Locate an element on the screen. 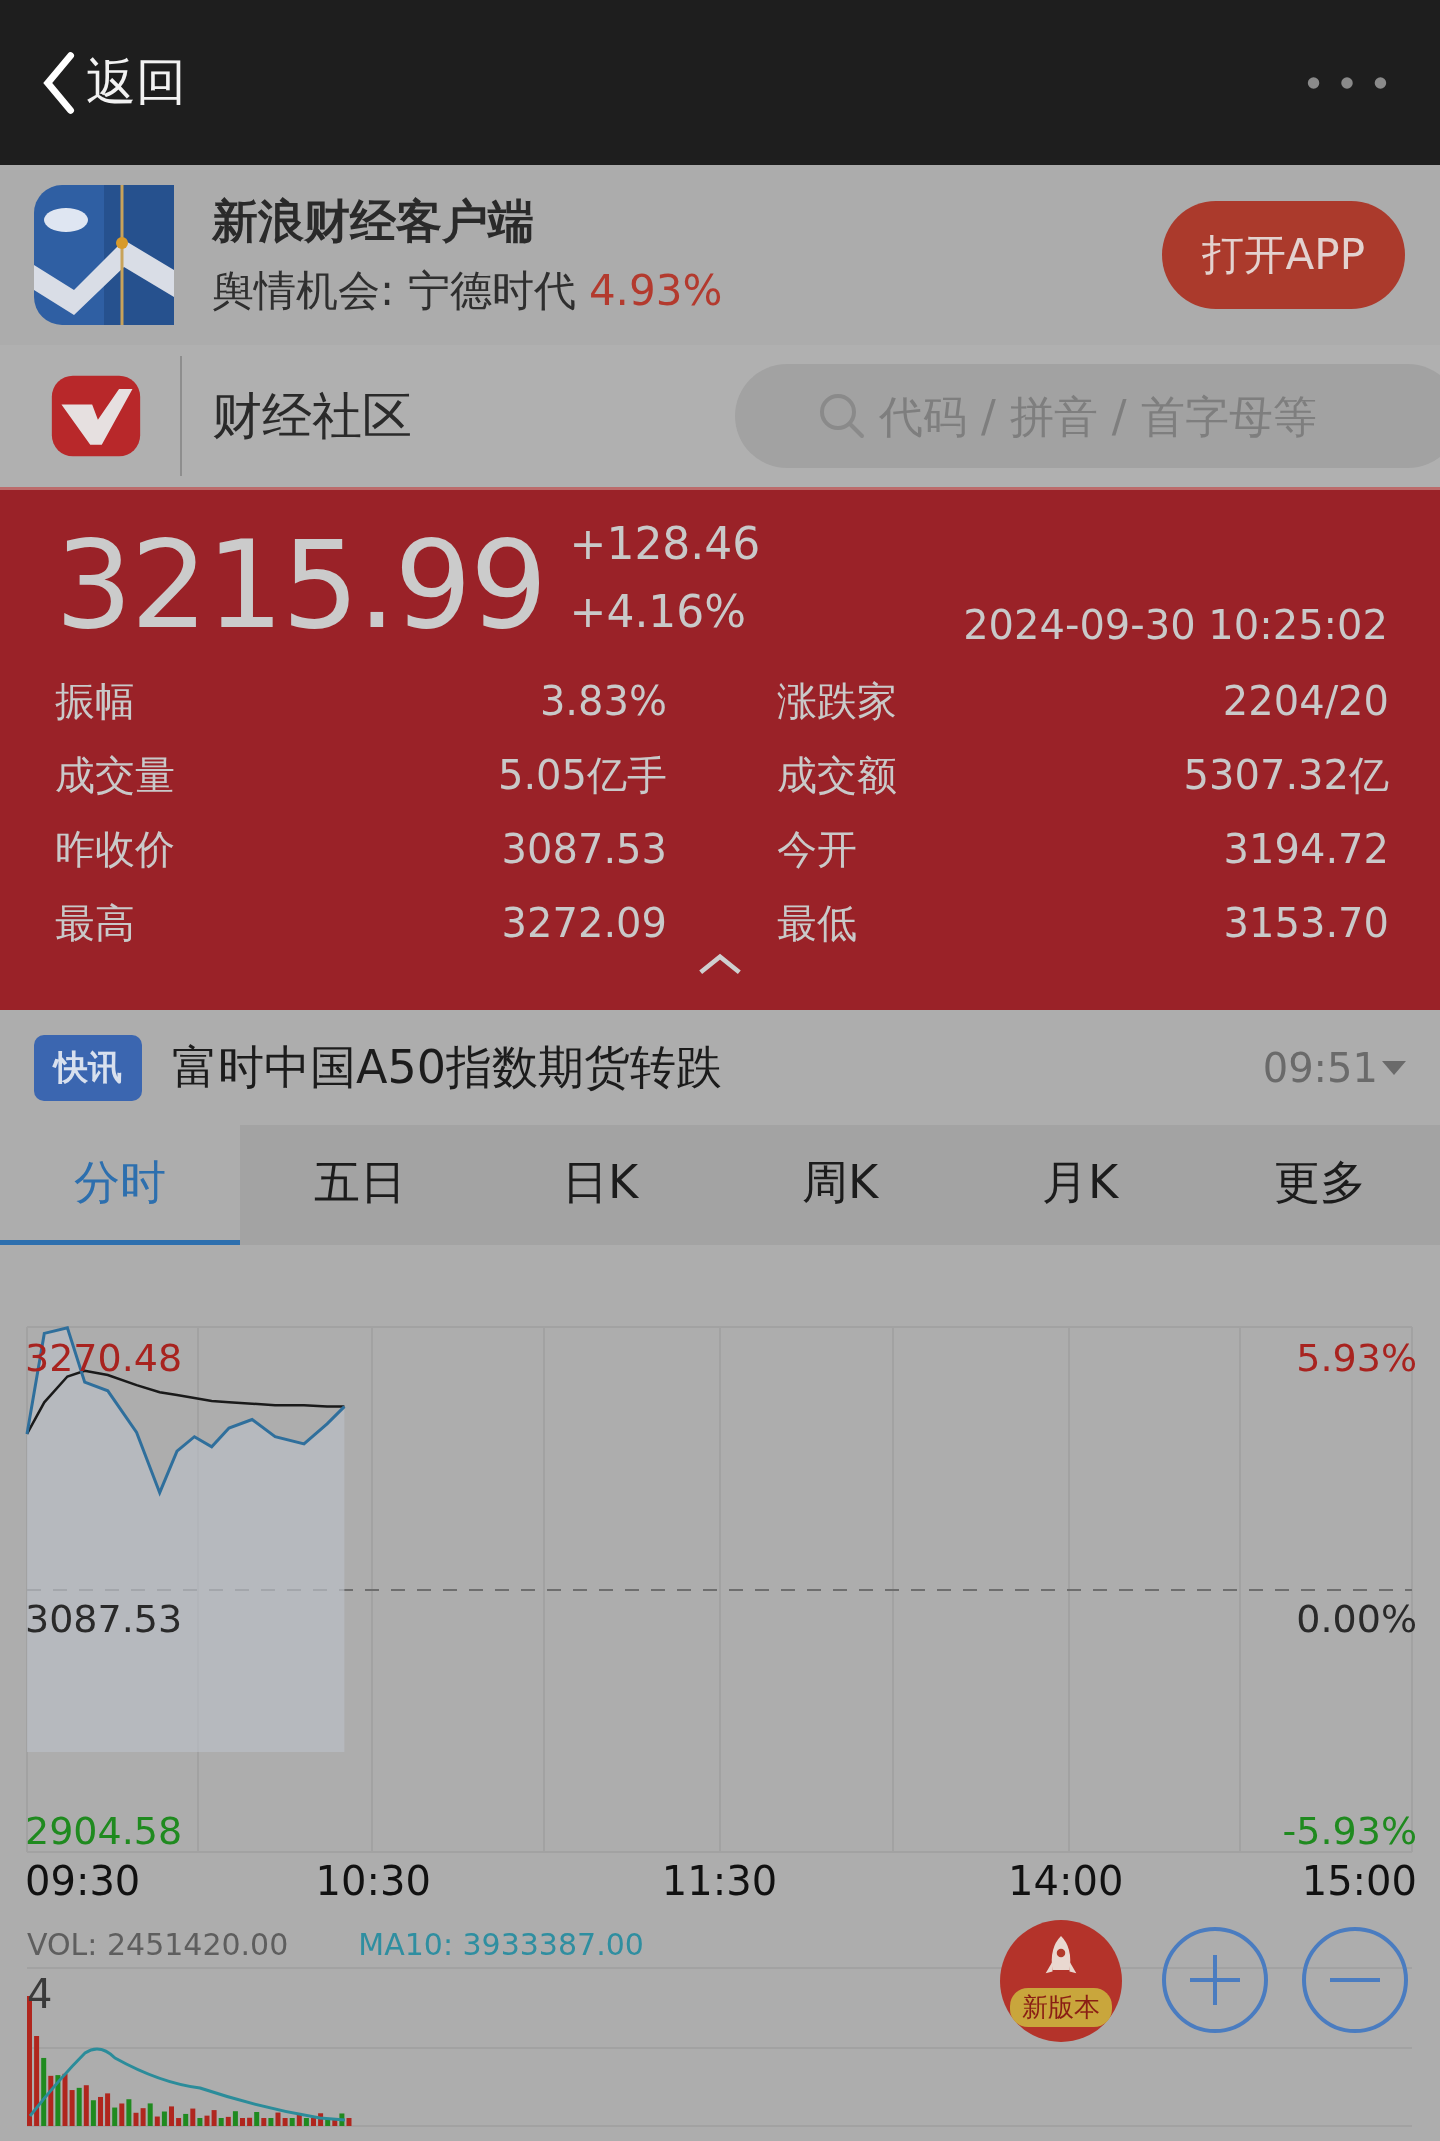  news-time: 09:51 is located at coordinates (1320, 1067).